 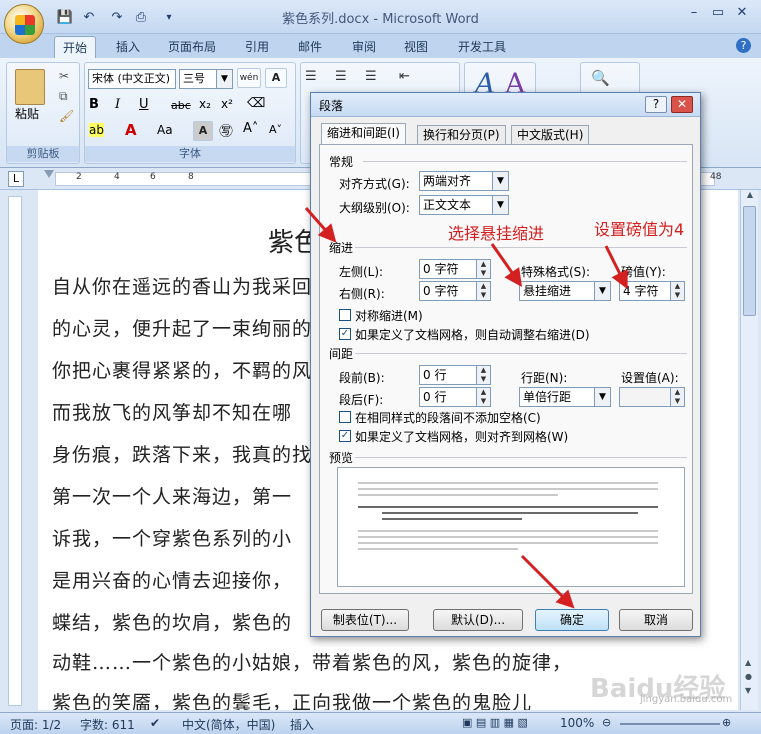 What do you see at coordinates (320, 225) in the screenshot?
I see `arrow-indent-section` at bounding box center [320, 225].